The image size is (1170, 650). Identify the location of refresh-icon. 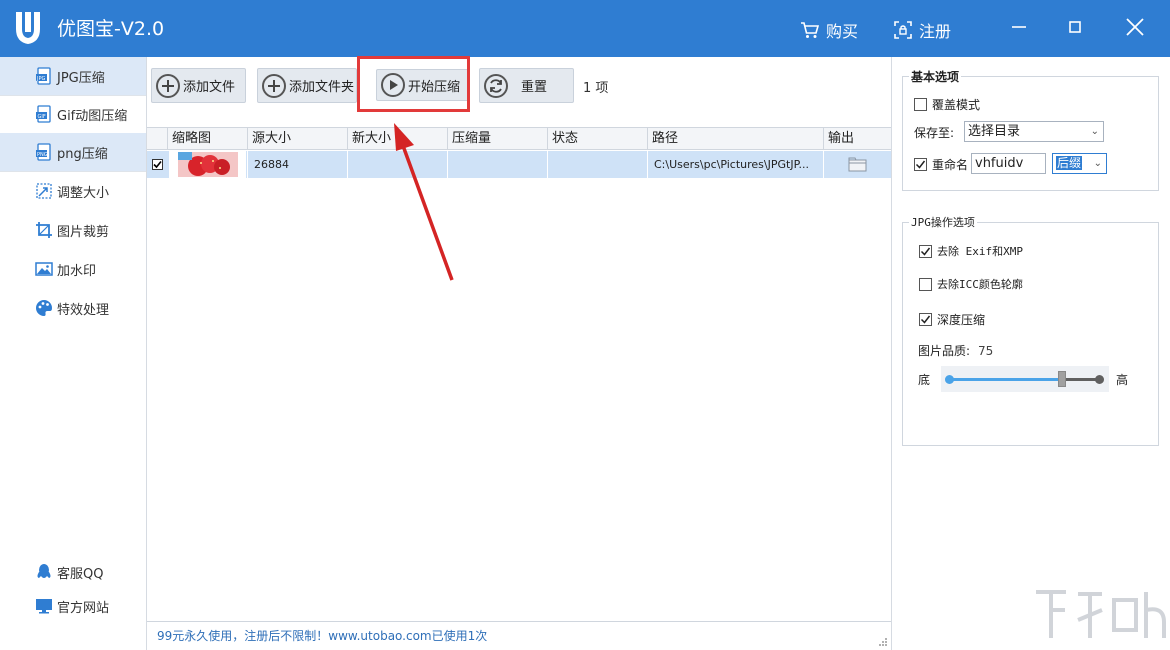
(496, 85).